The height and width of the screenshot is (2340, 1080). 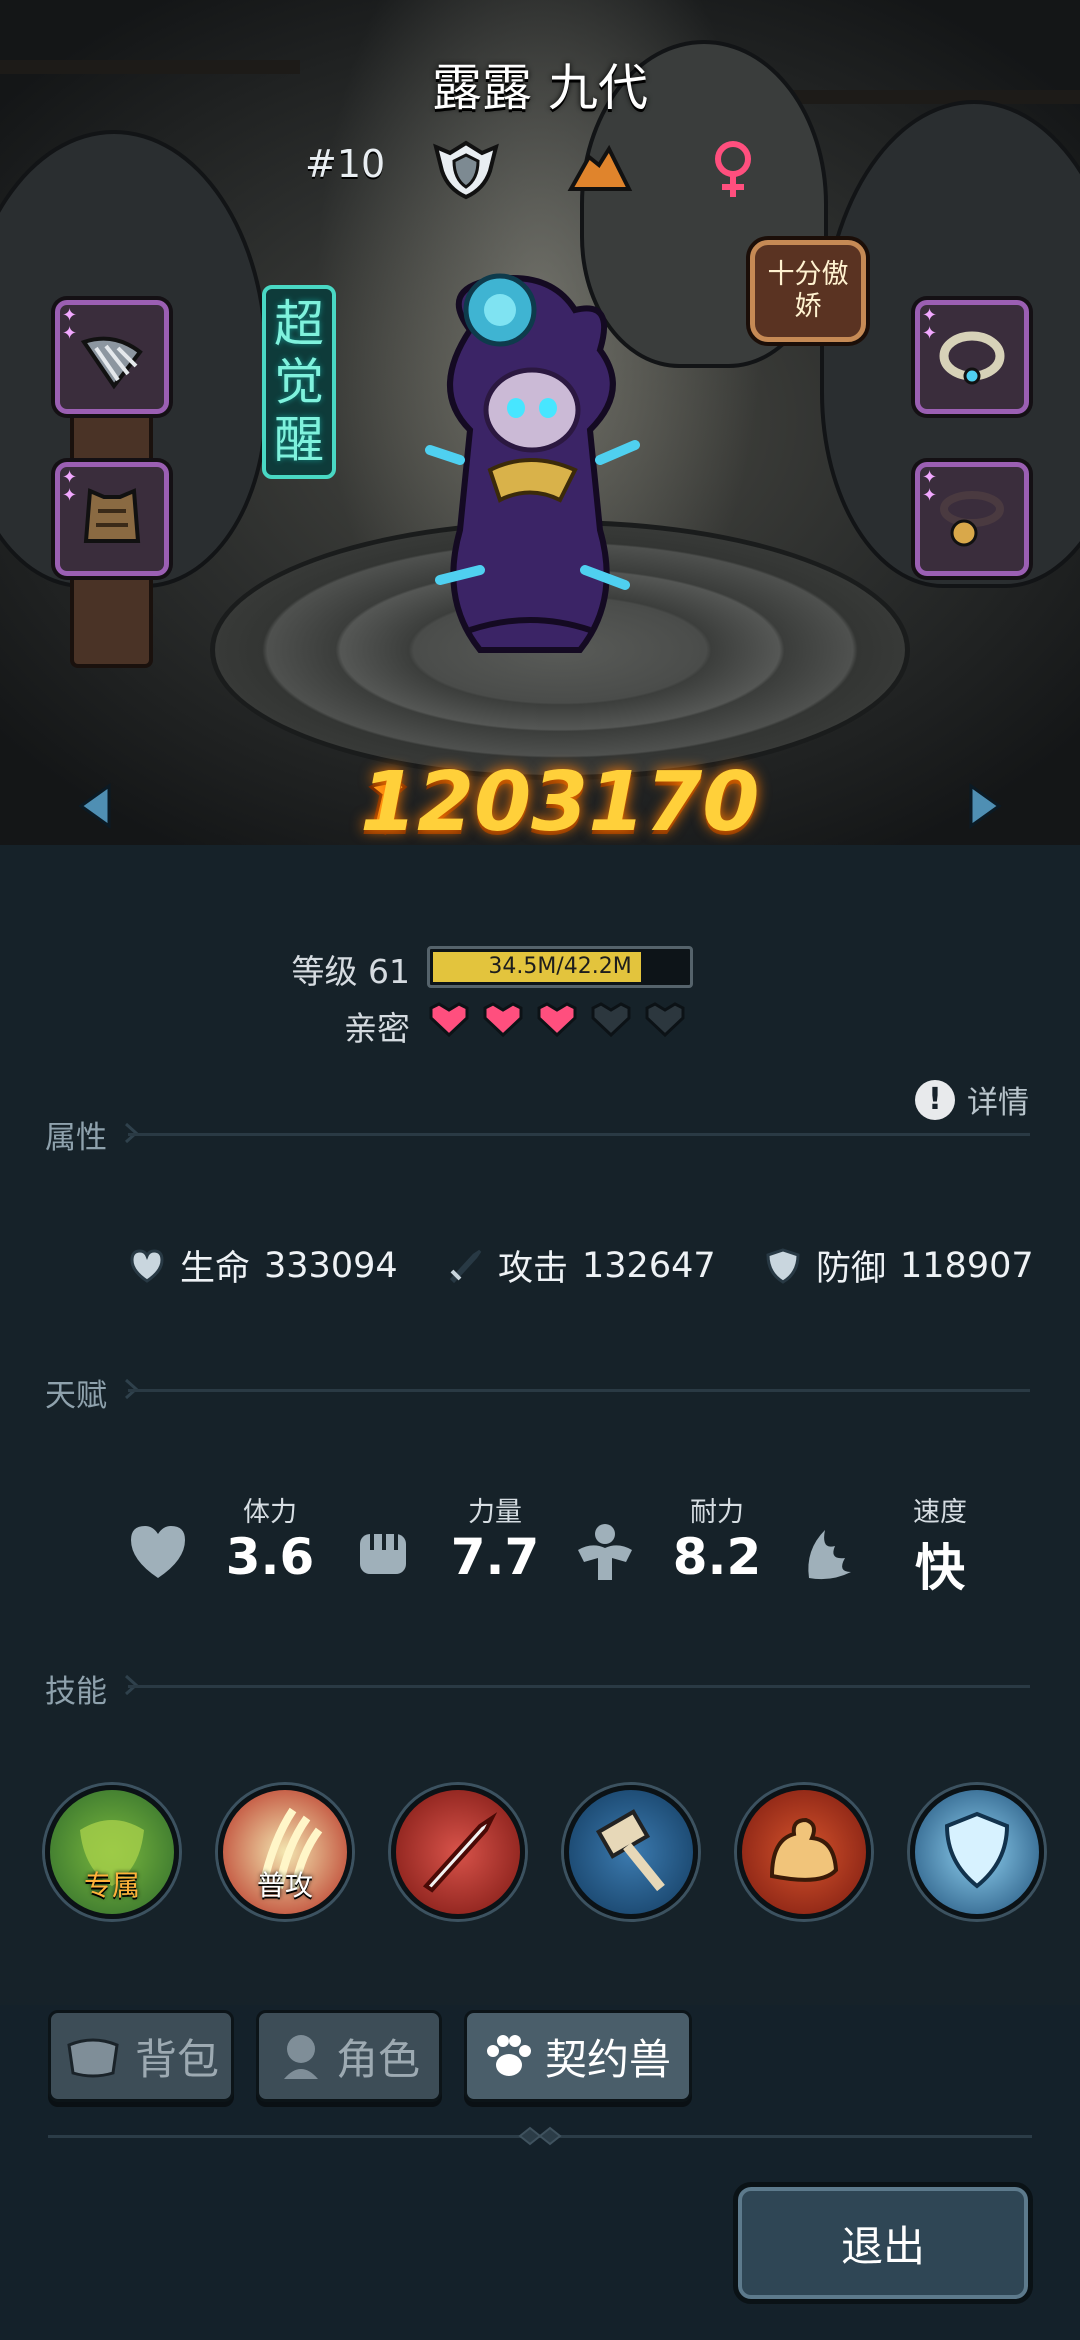 I want to click on talent-name: 体力, so click(x=270, y=1512).